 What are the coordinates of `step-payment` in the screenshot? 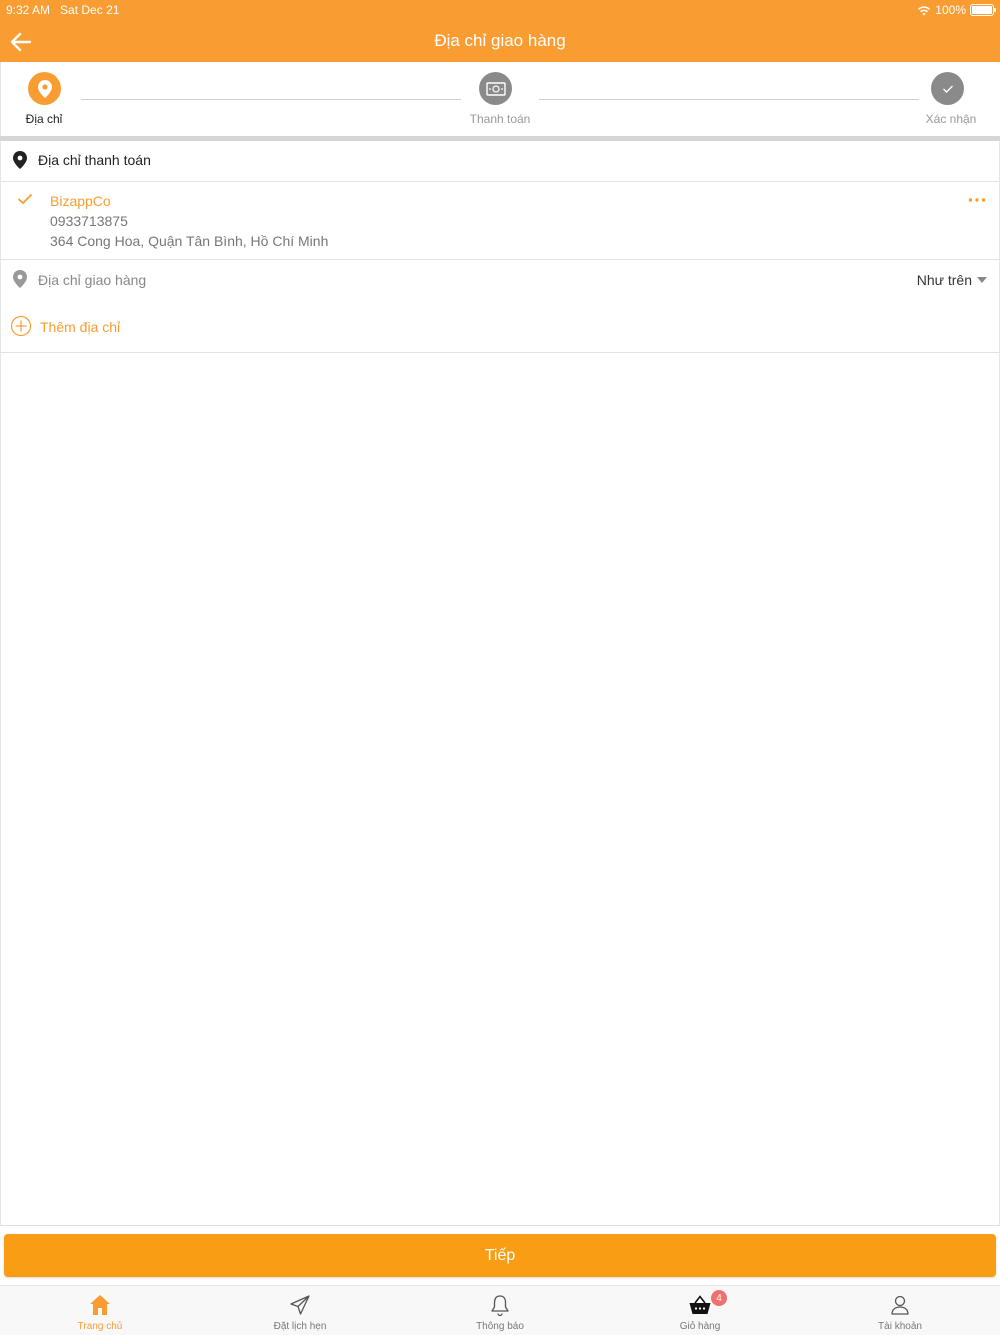 It's located at (495, 88).